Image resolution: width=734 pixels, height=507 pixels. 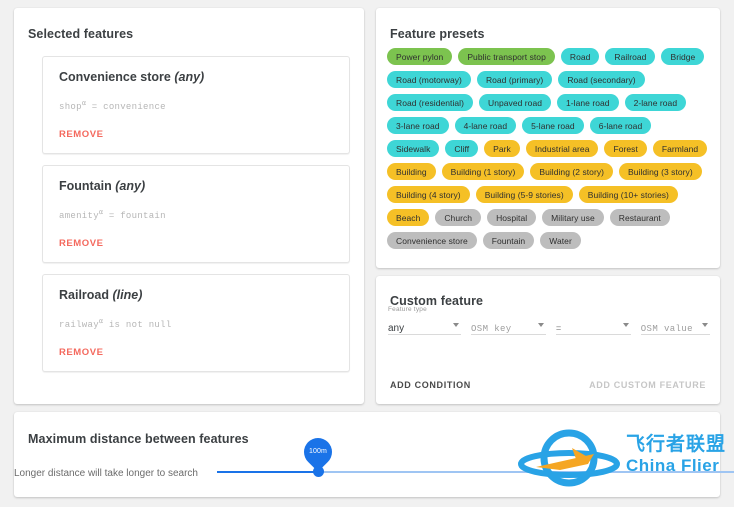 I want to click on feature-preset-chip: 3-lane road, so click(x=418, y=125).